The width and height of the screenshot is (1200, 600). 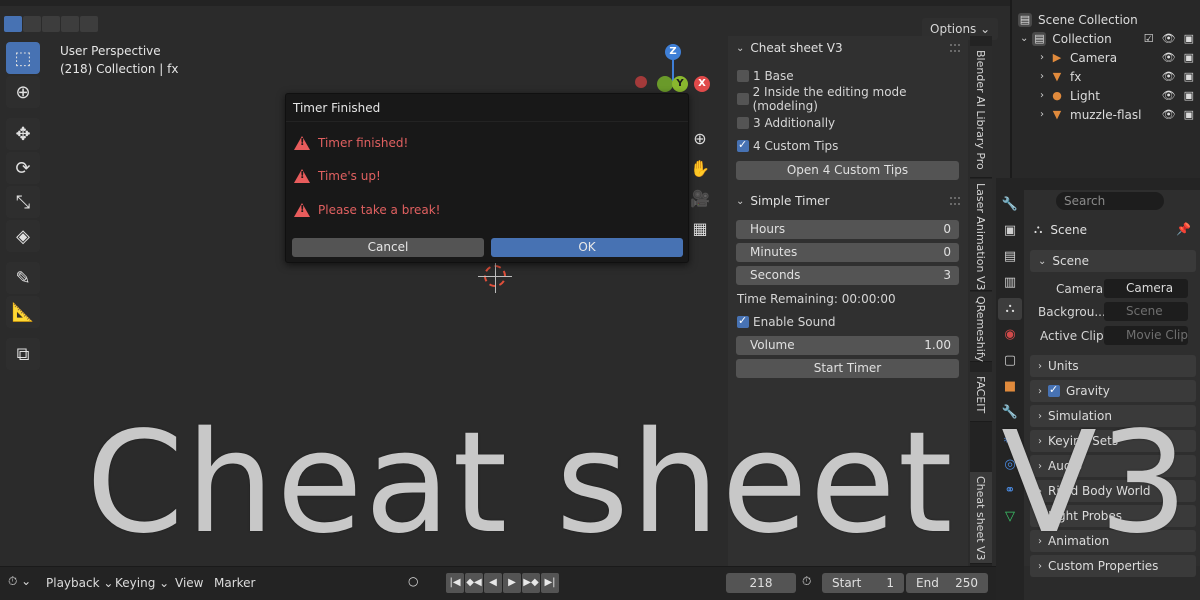 I want to click on menu-playback: Playback ⌄, so click(x=79, y=583).